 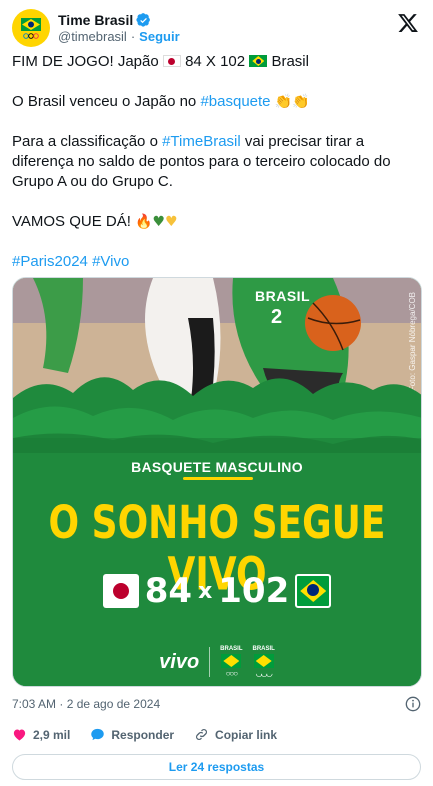 What do you see at coordinates (159, 222) in the screenshot?
I see `green-heart-icon: ♥` at bounding box center [159, 222].